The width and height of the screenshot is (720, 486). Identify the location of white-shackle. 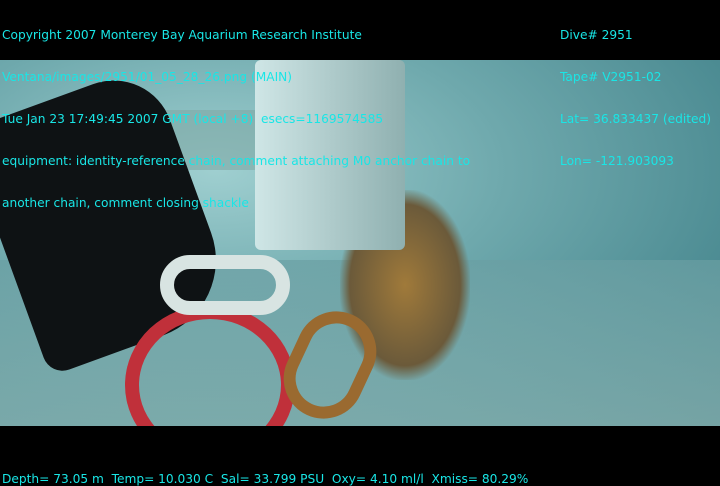
(225, 285).